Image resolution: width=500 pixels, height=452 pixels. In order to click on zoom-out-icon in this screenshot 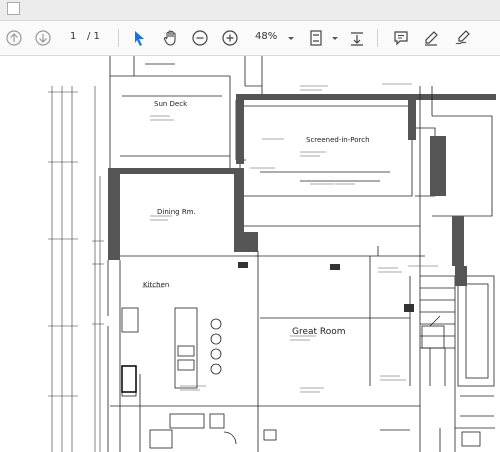, I will do `click(200, 38)`.